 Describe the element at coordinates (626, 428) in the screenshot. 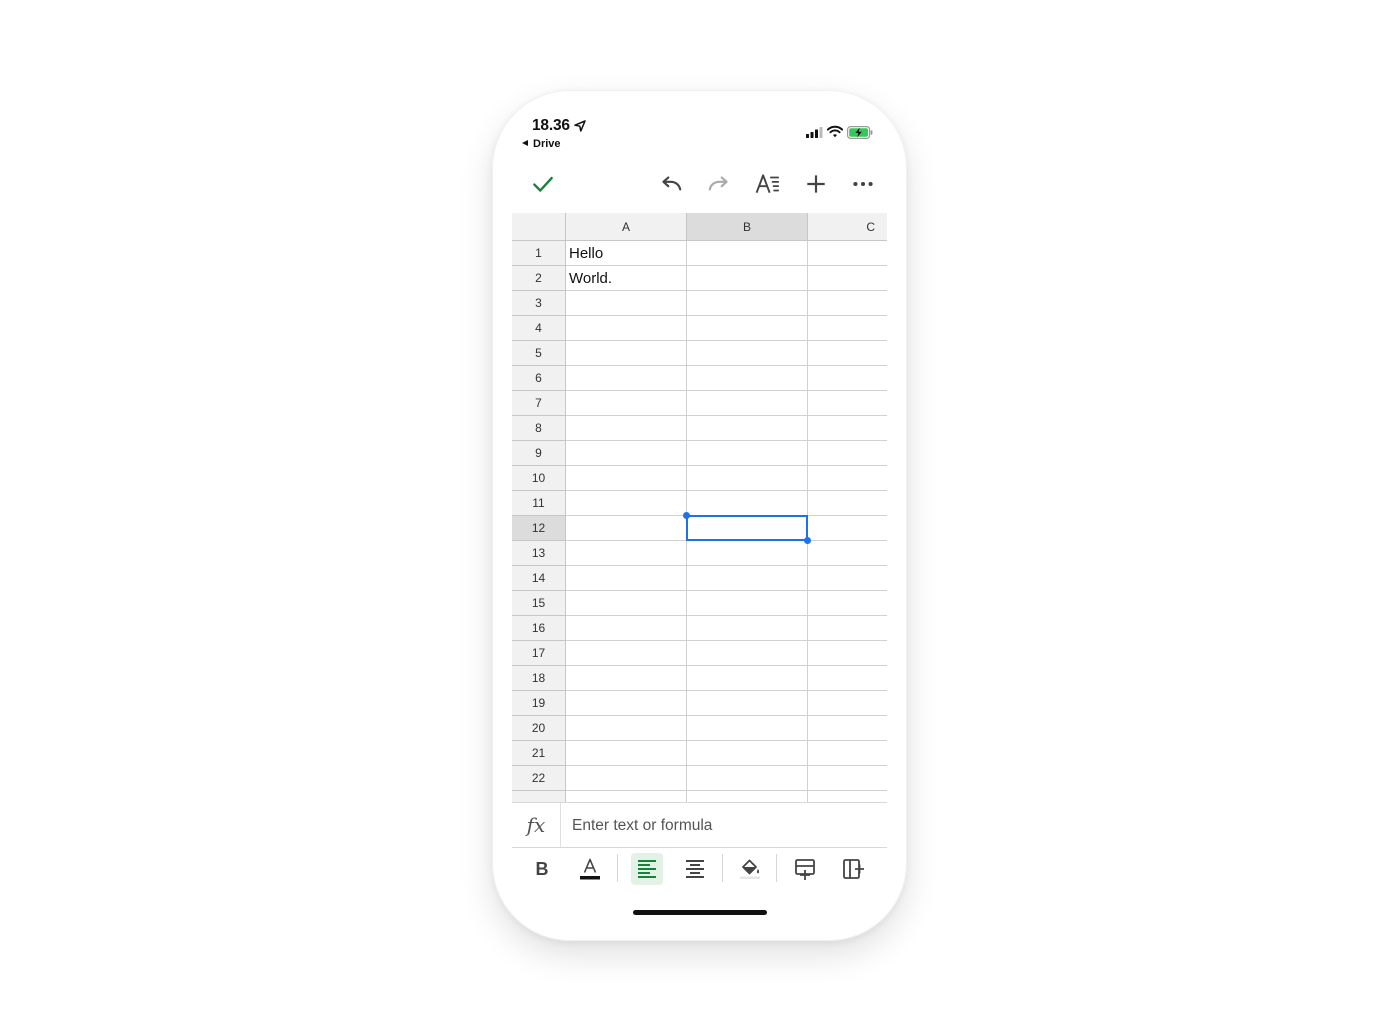

I see `cell-a8` at that location.